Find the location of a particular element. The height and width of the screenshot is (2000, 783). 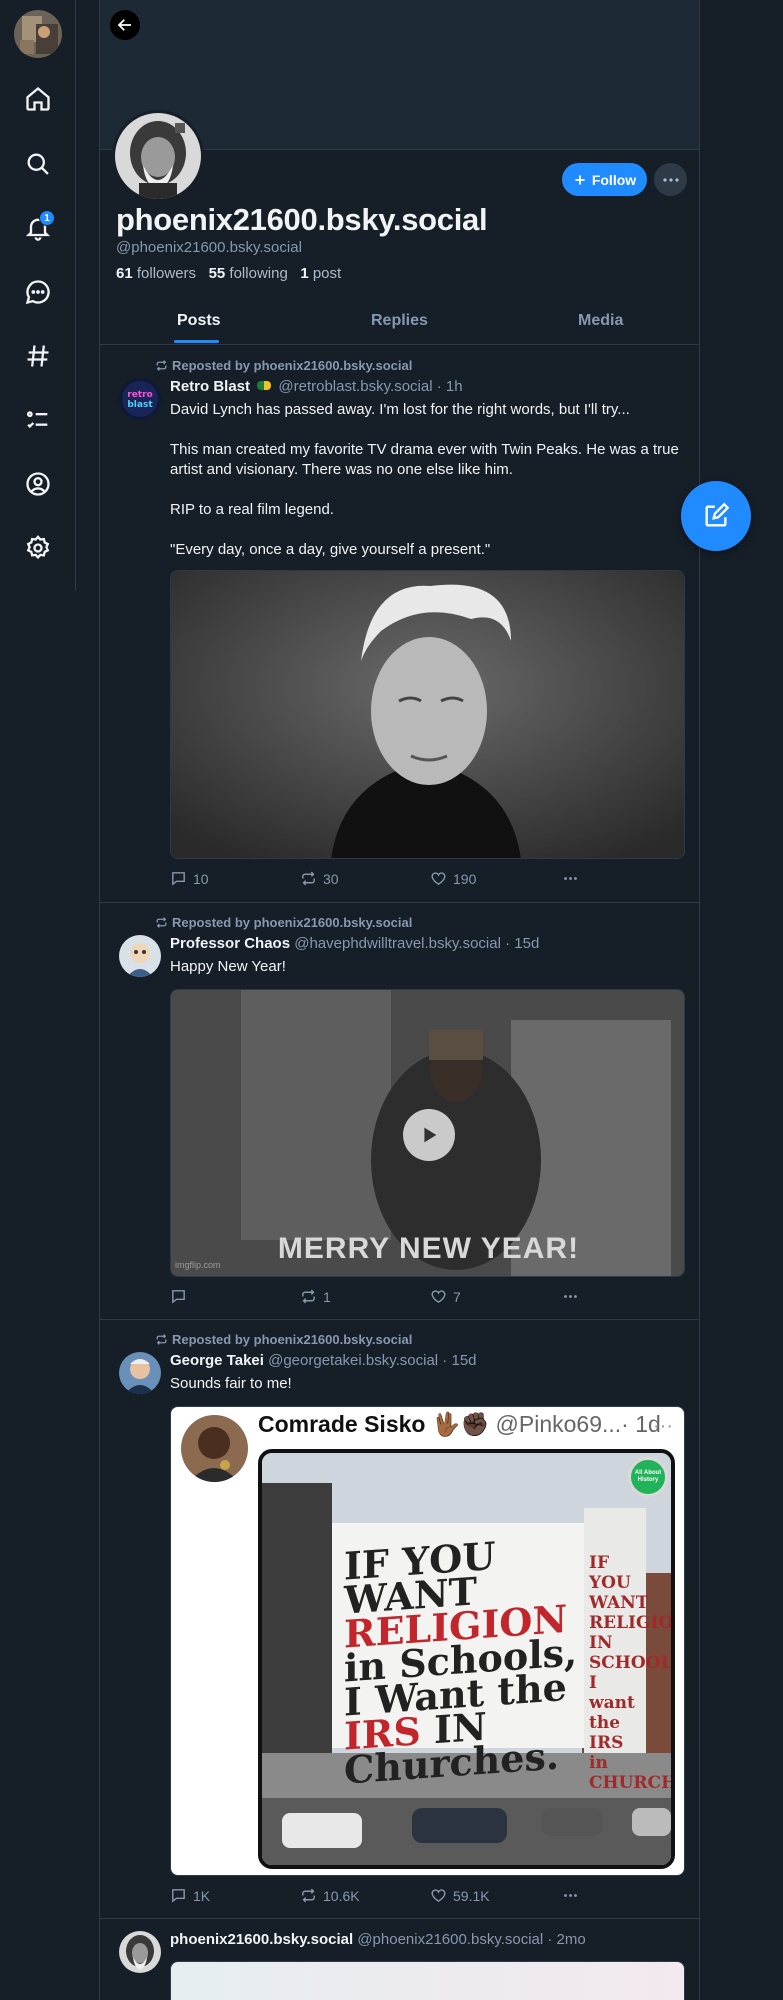

notification-badge: 1 is located at coordinates (47, 218).